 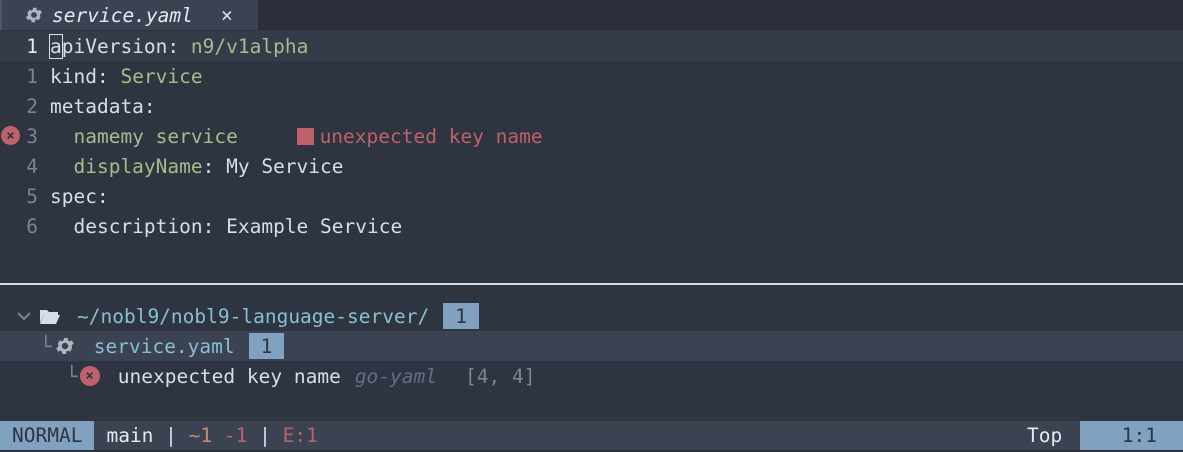 I want to click on yaml-value: Example Service, so click(x=314, y=226).